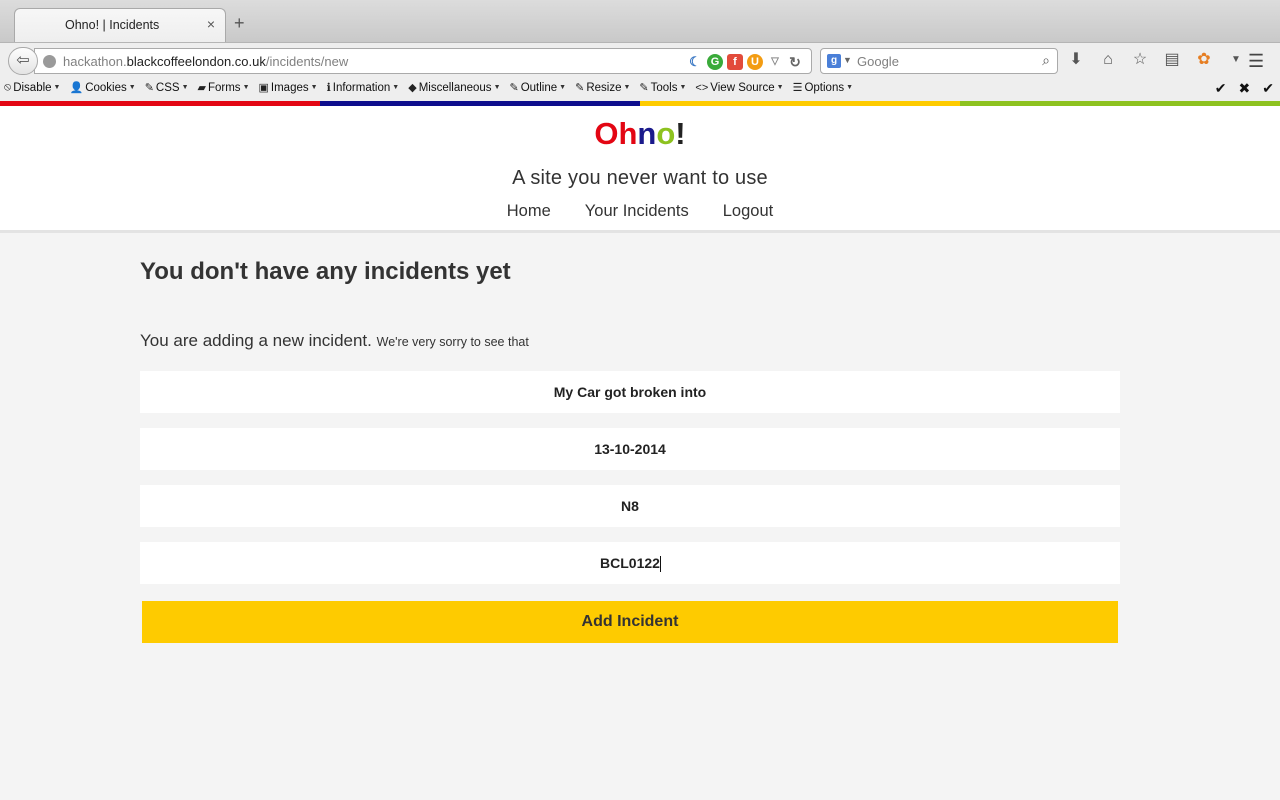 The width and height of the screenshot is (1280, 800). Describe the element at coordinates (1236, 60) in the screenshot. I see `firebug-dropdown-icon: ▼` at that location.